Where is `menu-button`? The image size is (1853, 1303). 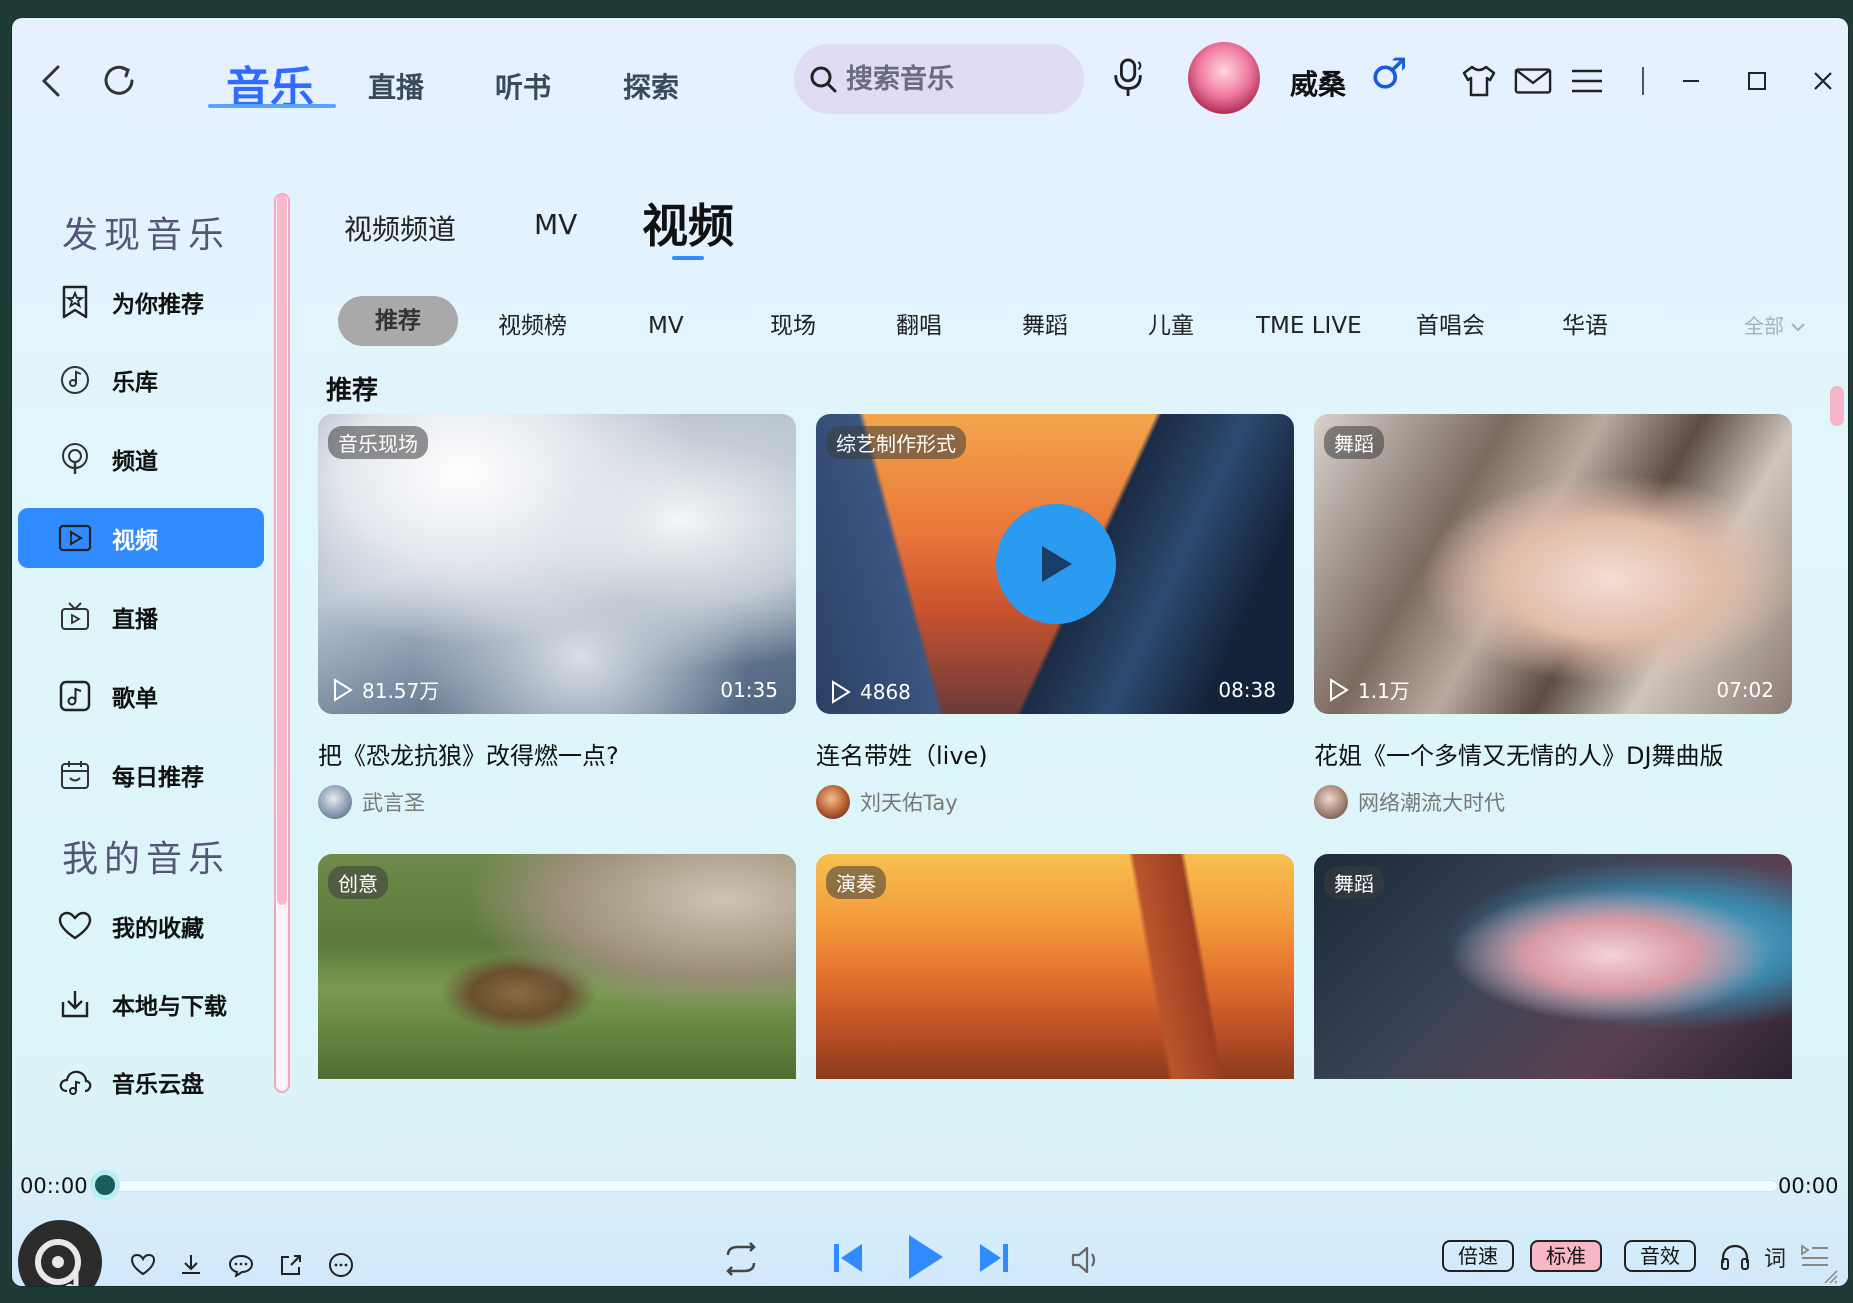
menu-button is located at coordinates (1587, 81).